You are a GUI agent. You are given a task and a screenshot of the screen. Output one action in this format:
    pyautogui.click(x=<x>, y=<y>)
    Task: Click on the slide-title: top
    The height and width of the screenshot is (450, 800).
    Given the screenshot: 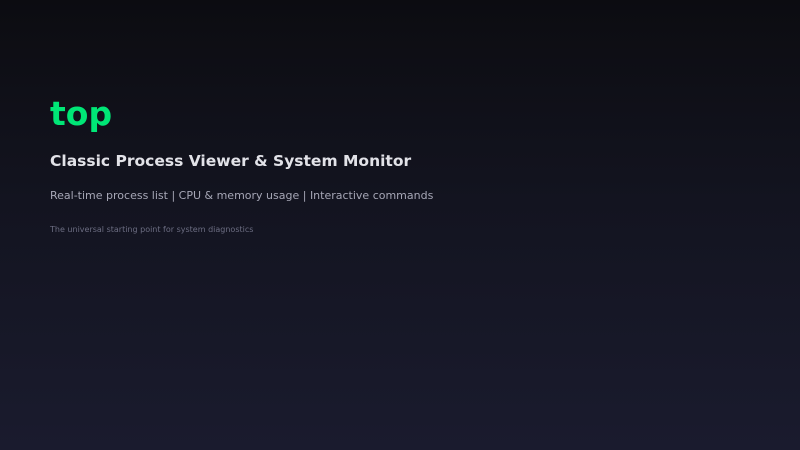 What is the action you would take?
    pyautogui.click(x=81, y=113)
    